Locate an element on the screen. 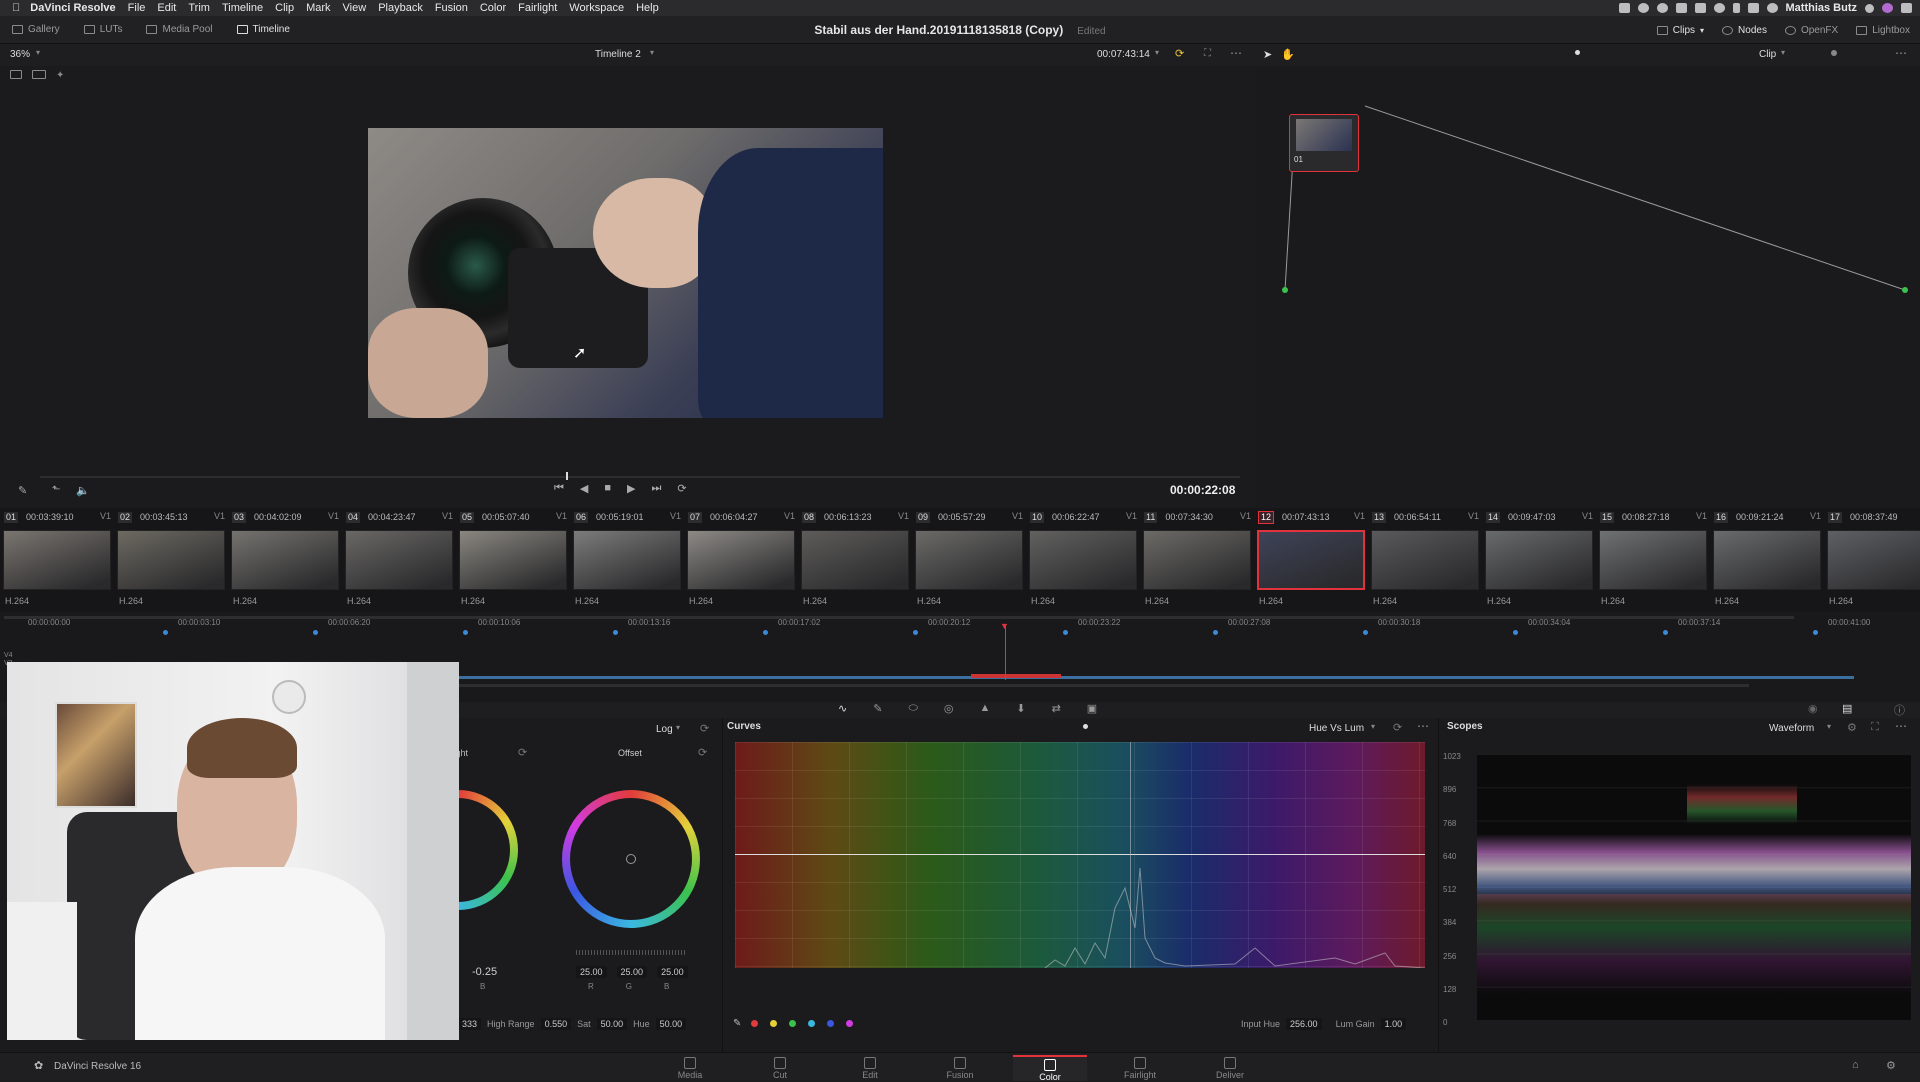 The image size is (1920, 1082). clips-button: Clips ▾ is located at coordinates (1680, 30).